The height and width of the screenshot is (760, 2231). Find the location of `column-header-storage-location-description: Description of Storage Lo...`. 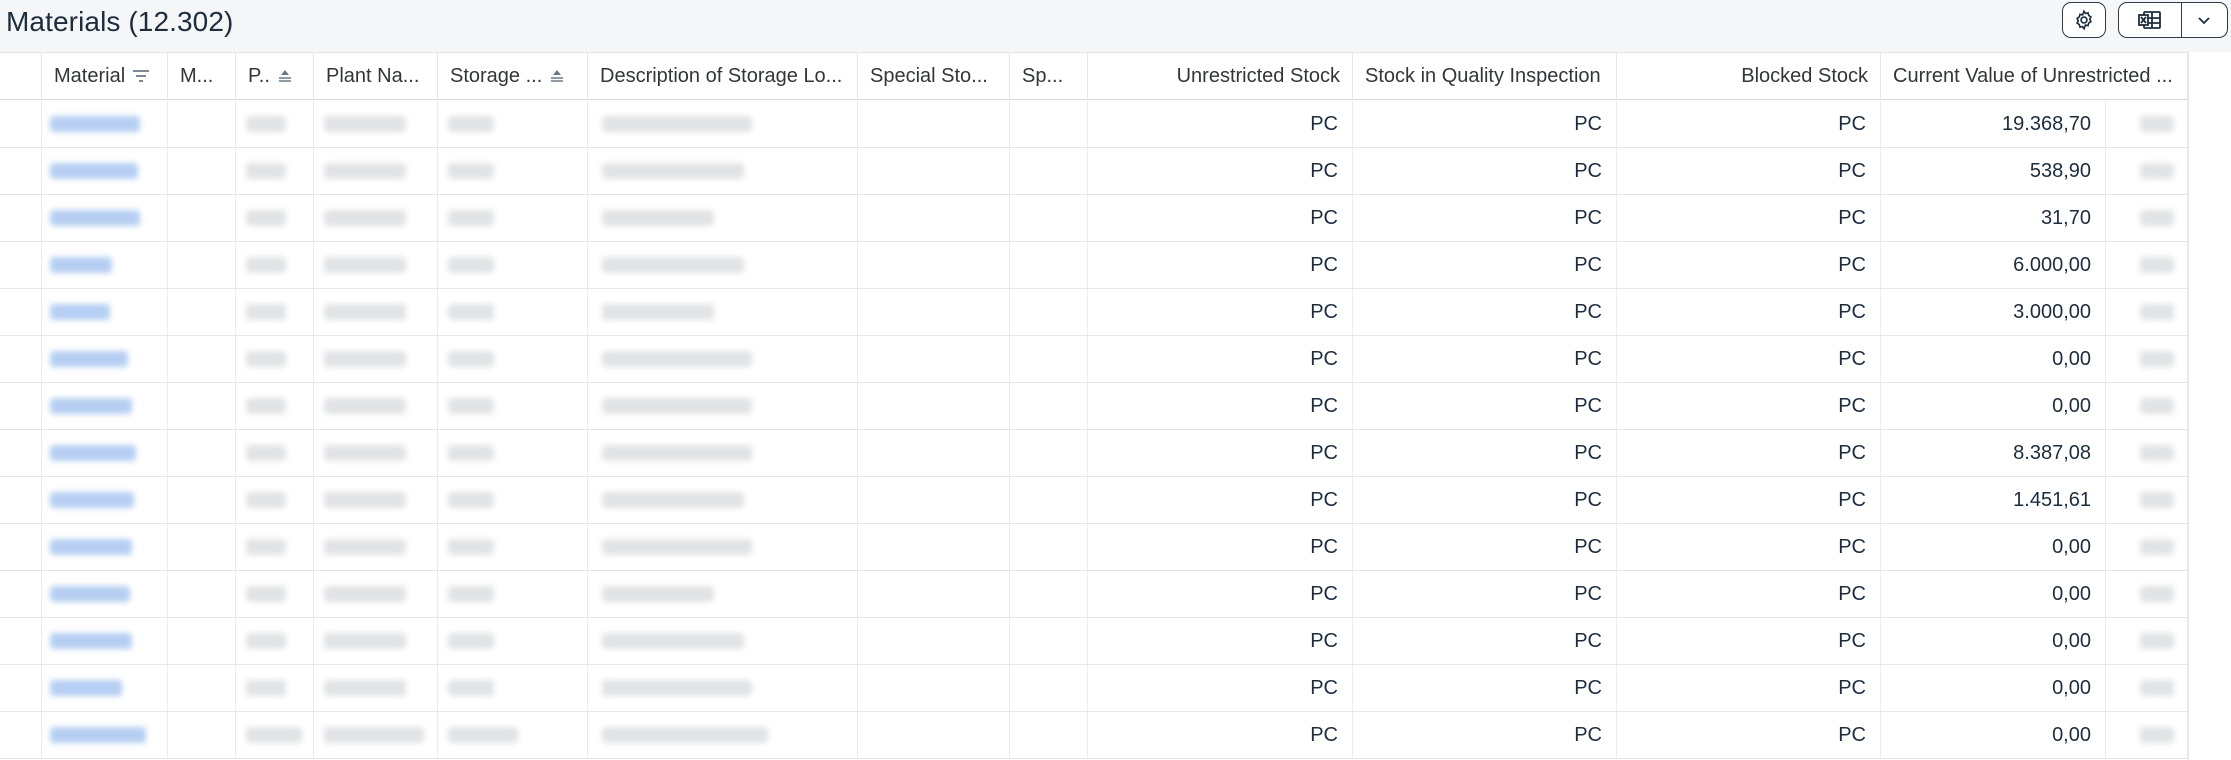

column-header-storage-location-description: Description of Storage Lo... is located at coordinates (723, 76).